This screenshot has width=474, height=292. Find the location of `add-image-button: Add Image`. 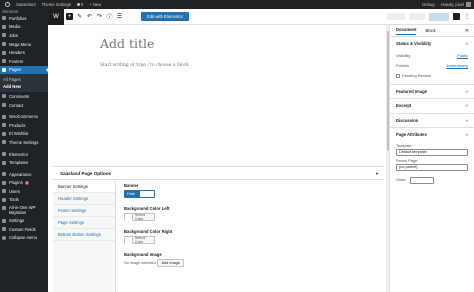

add-image-button: Add Image is located at coordinates (170, 263).